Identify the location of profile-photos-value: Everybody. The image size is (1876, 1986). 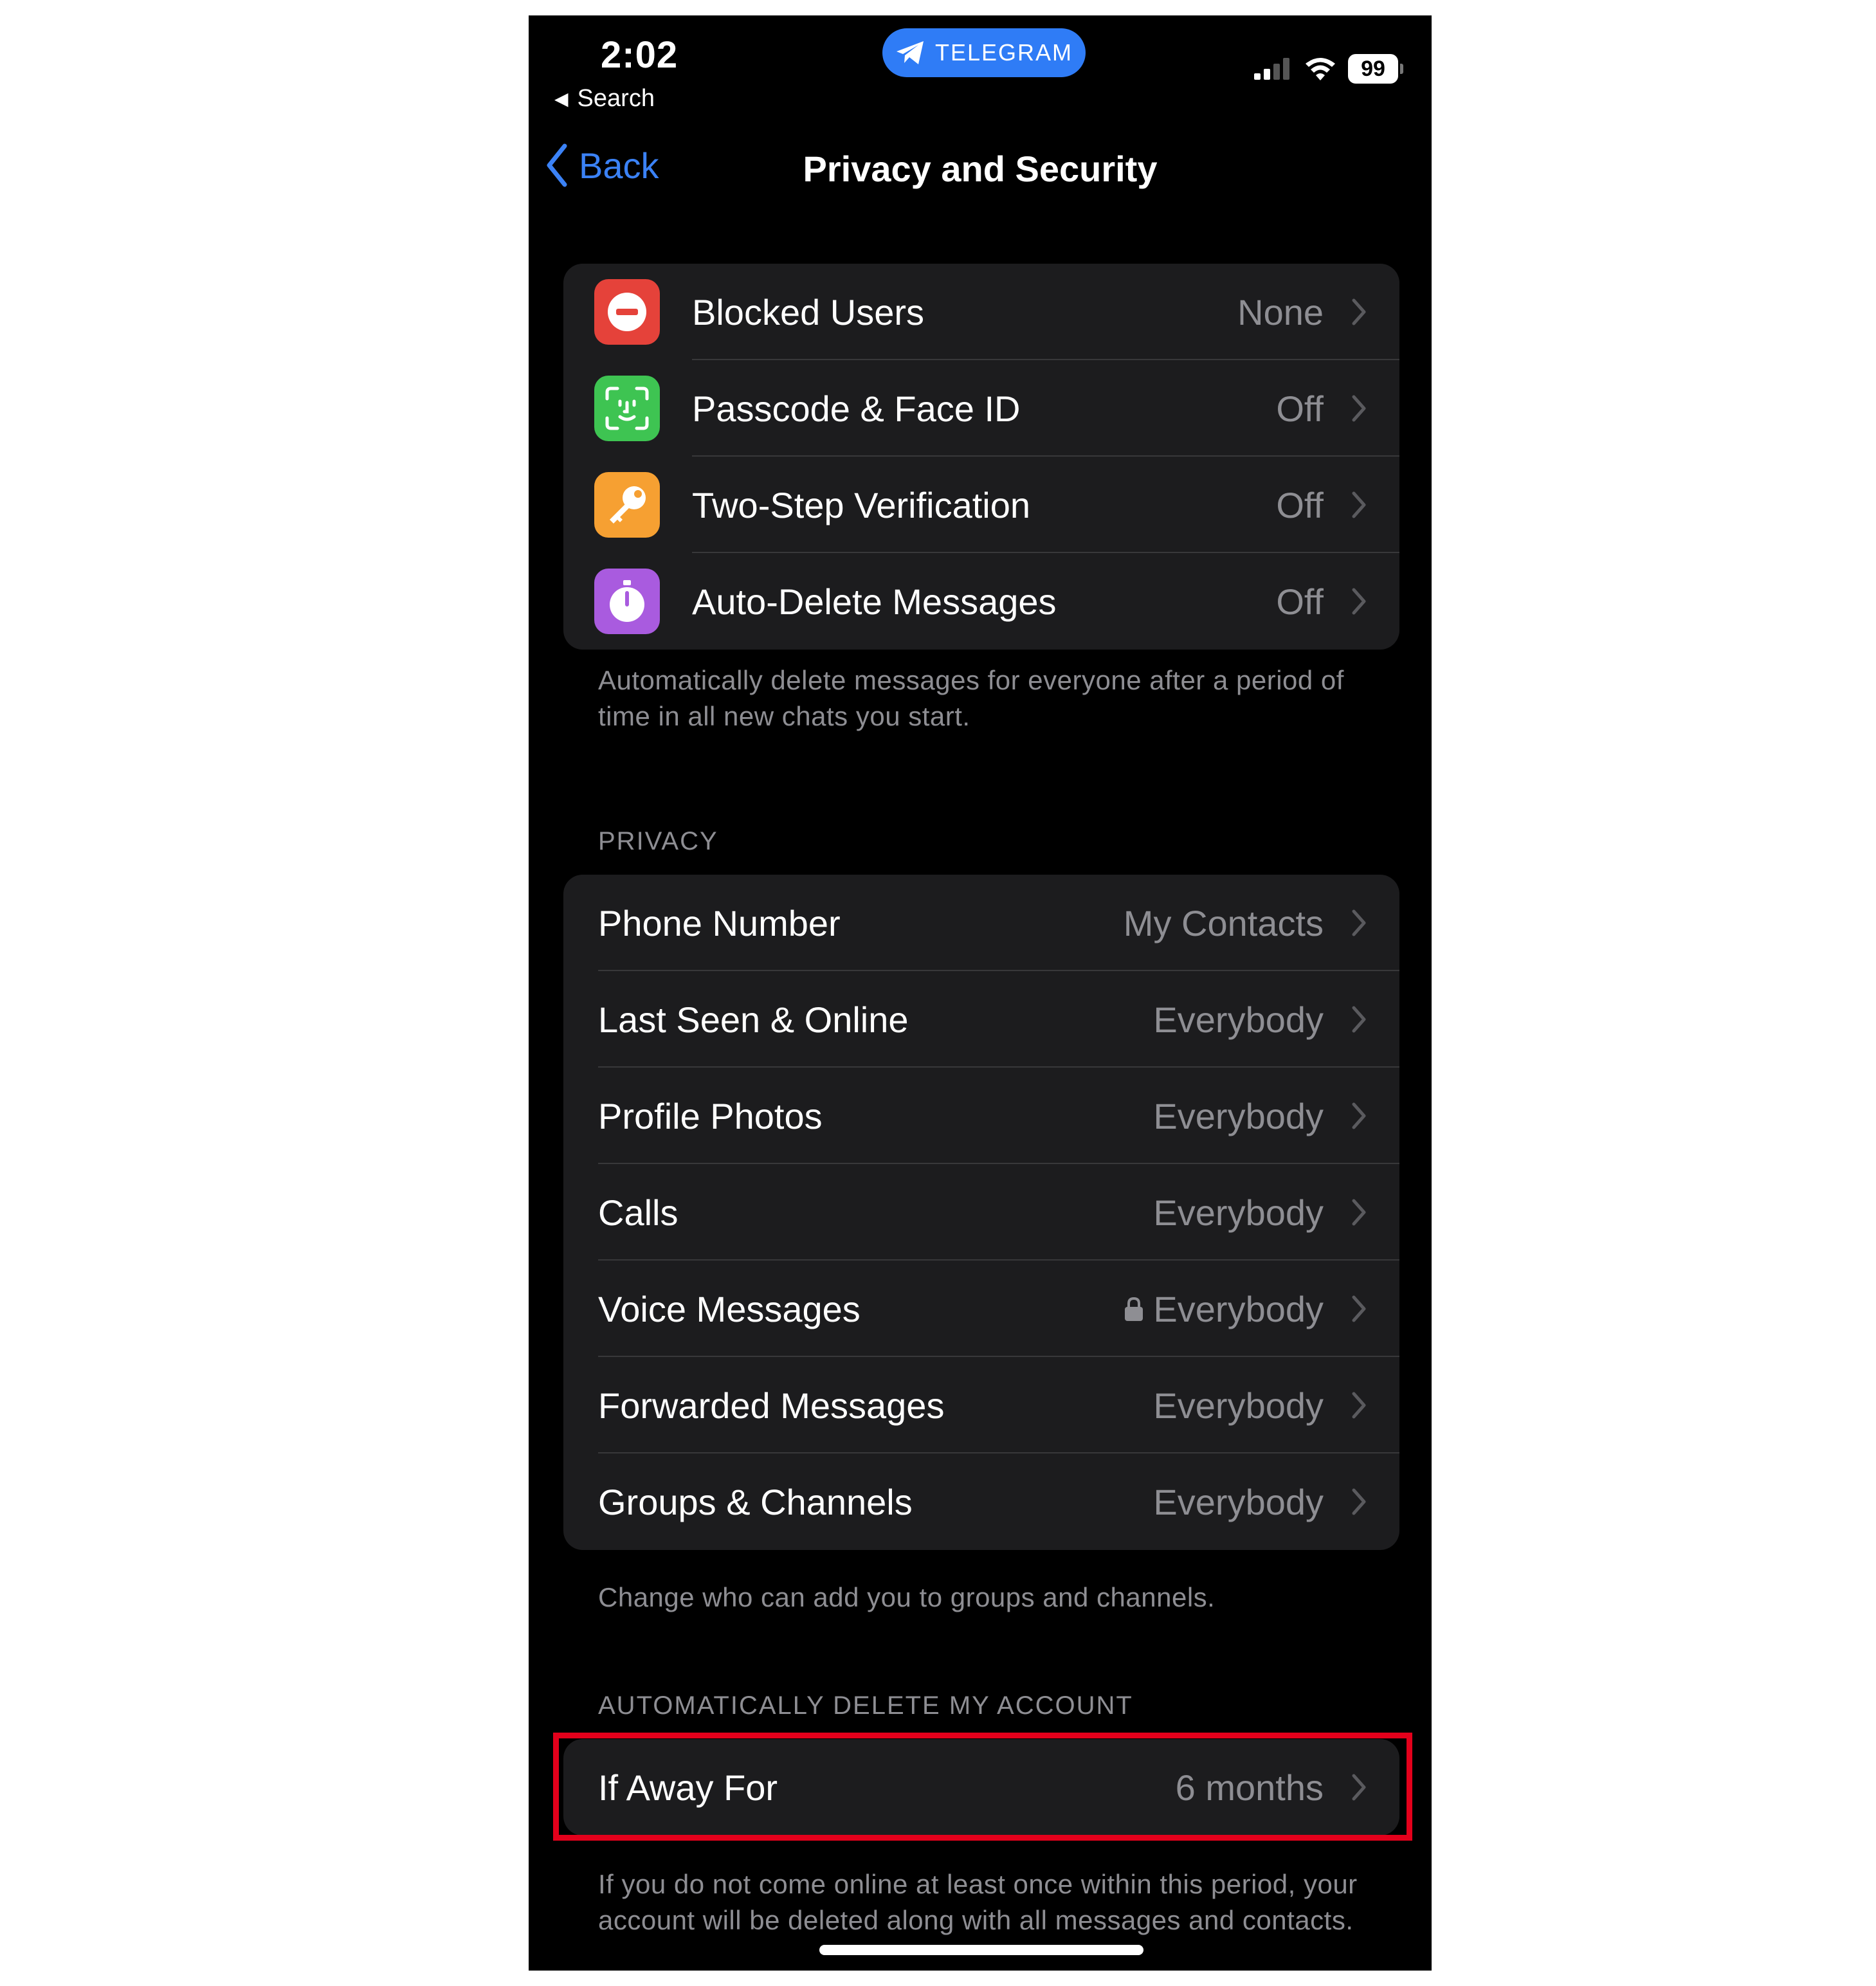
(1238, 1115).